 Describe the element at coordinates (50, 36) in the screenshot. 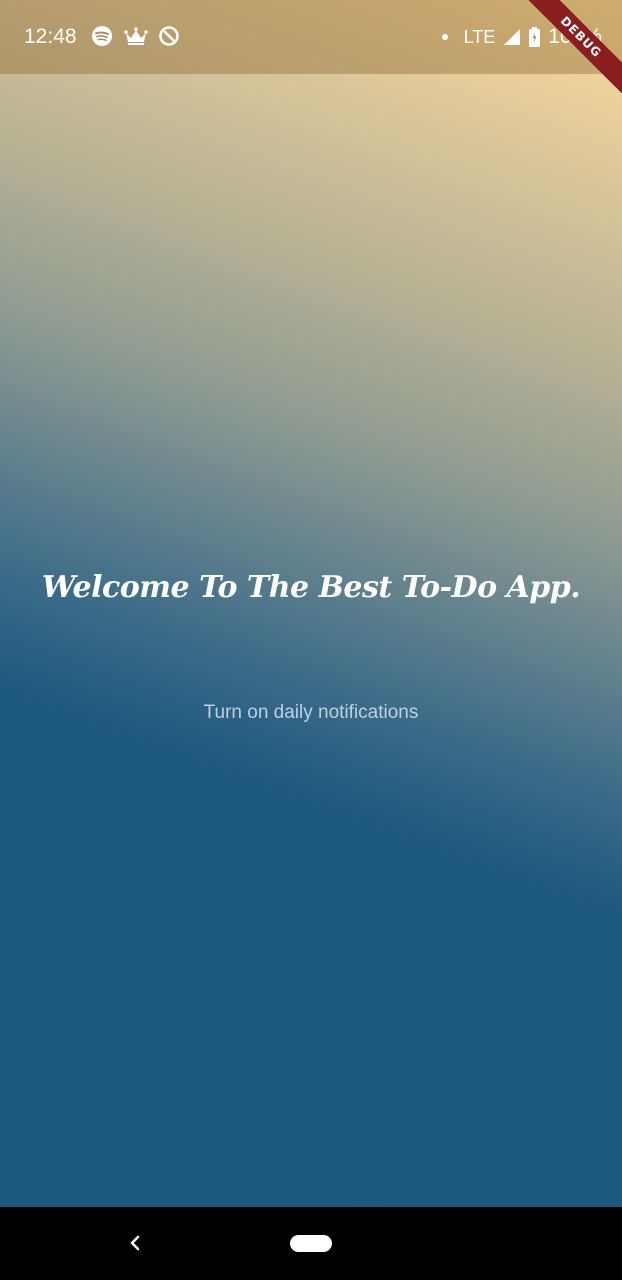

I see `status-time: 12:48` at that location.